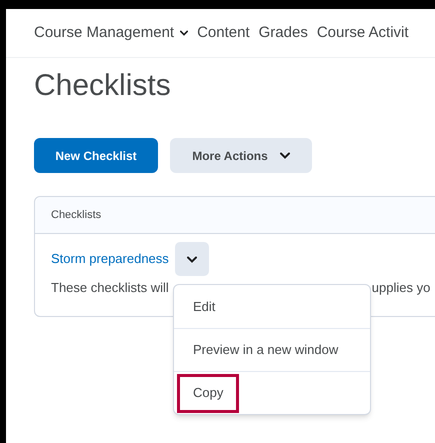  Describe the element at coordinates (102, 86) in the screenshot. I see `page-title: Checklists` at that location.